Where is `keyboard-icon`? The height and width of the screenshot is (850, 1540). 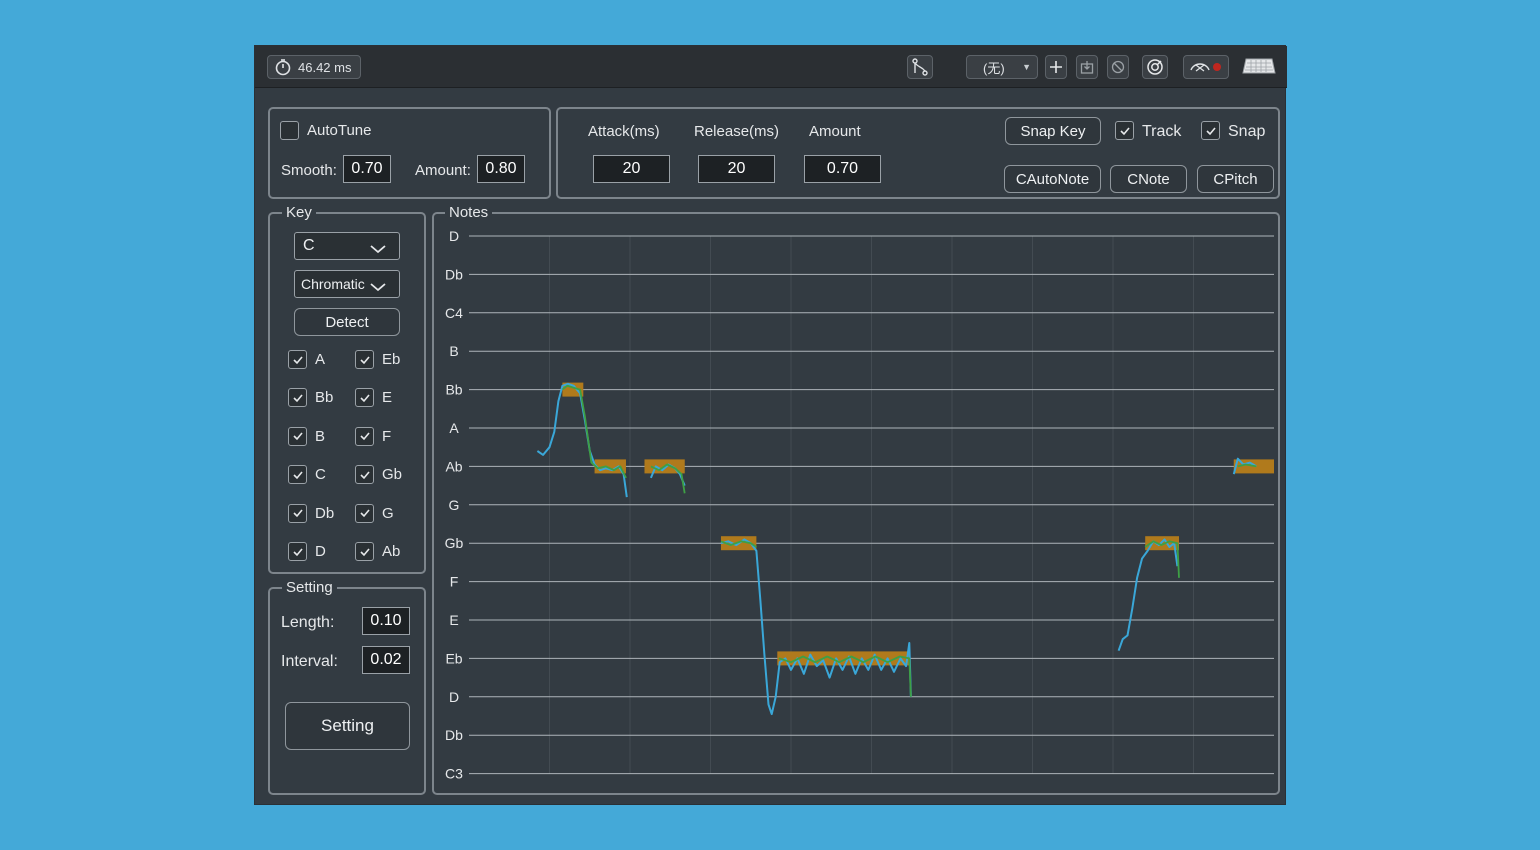 keyboard-icon is located at coordinates (1259, 69).